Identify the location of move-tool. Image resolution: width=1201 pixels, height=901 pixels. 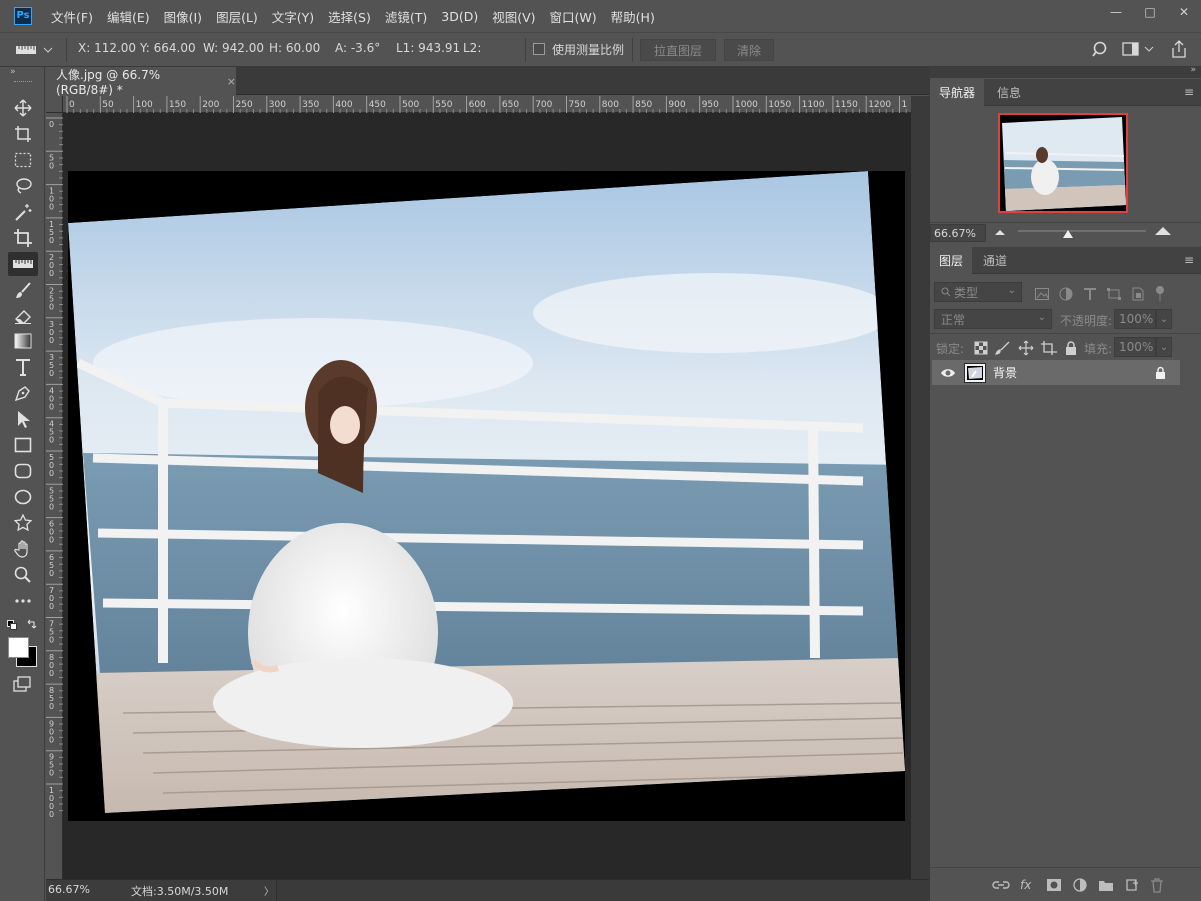
(23, 108).